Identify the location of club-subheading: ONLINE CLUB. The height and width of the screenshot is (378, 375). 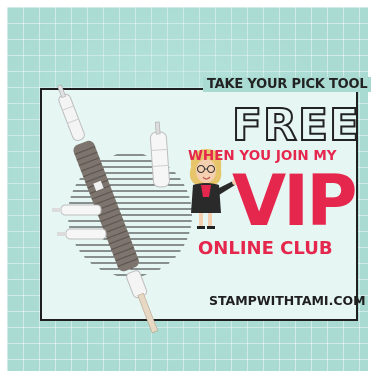
(265, 248).